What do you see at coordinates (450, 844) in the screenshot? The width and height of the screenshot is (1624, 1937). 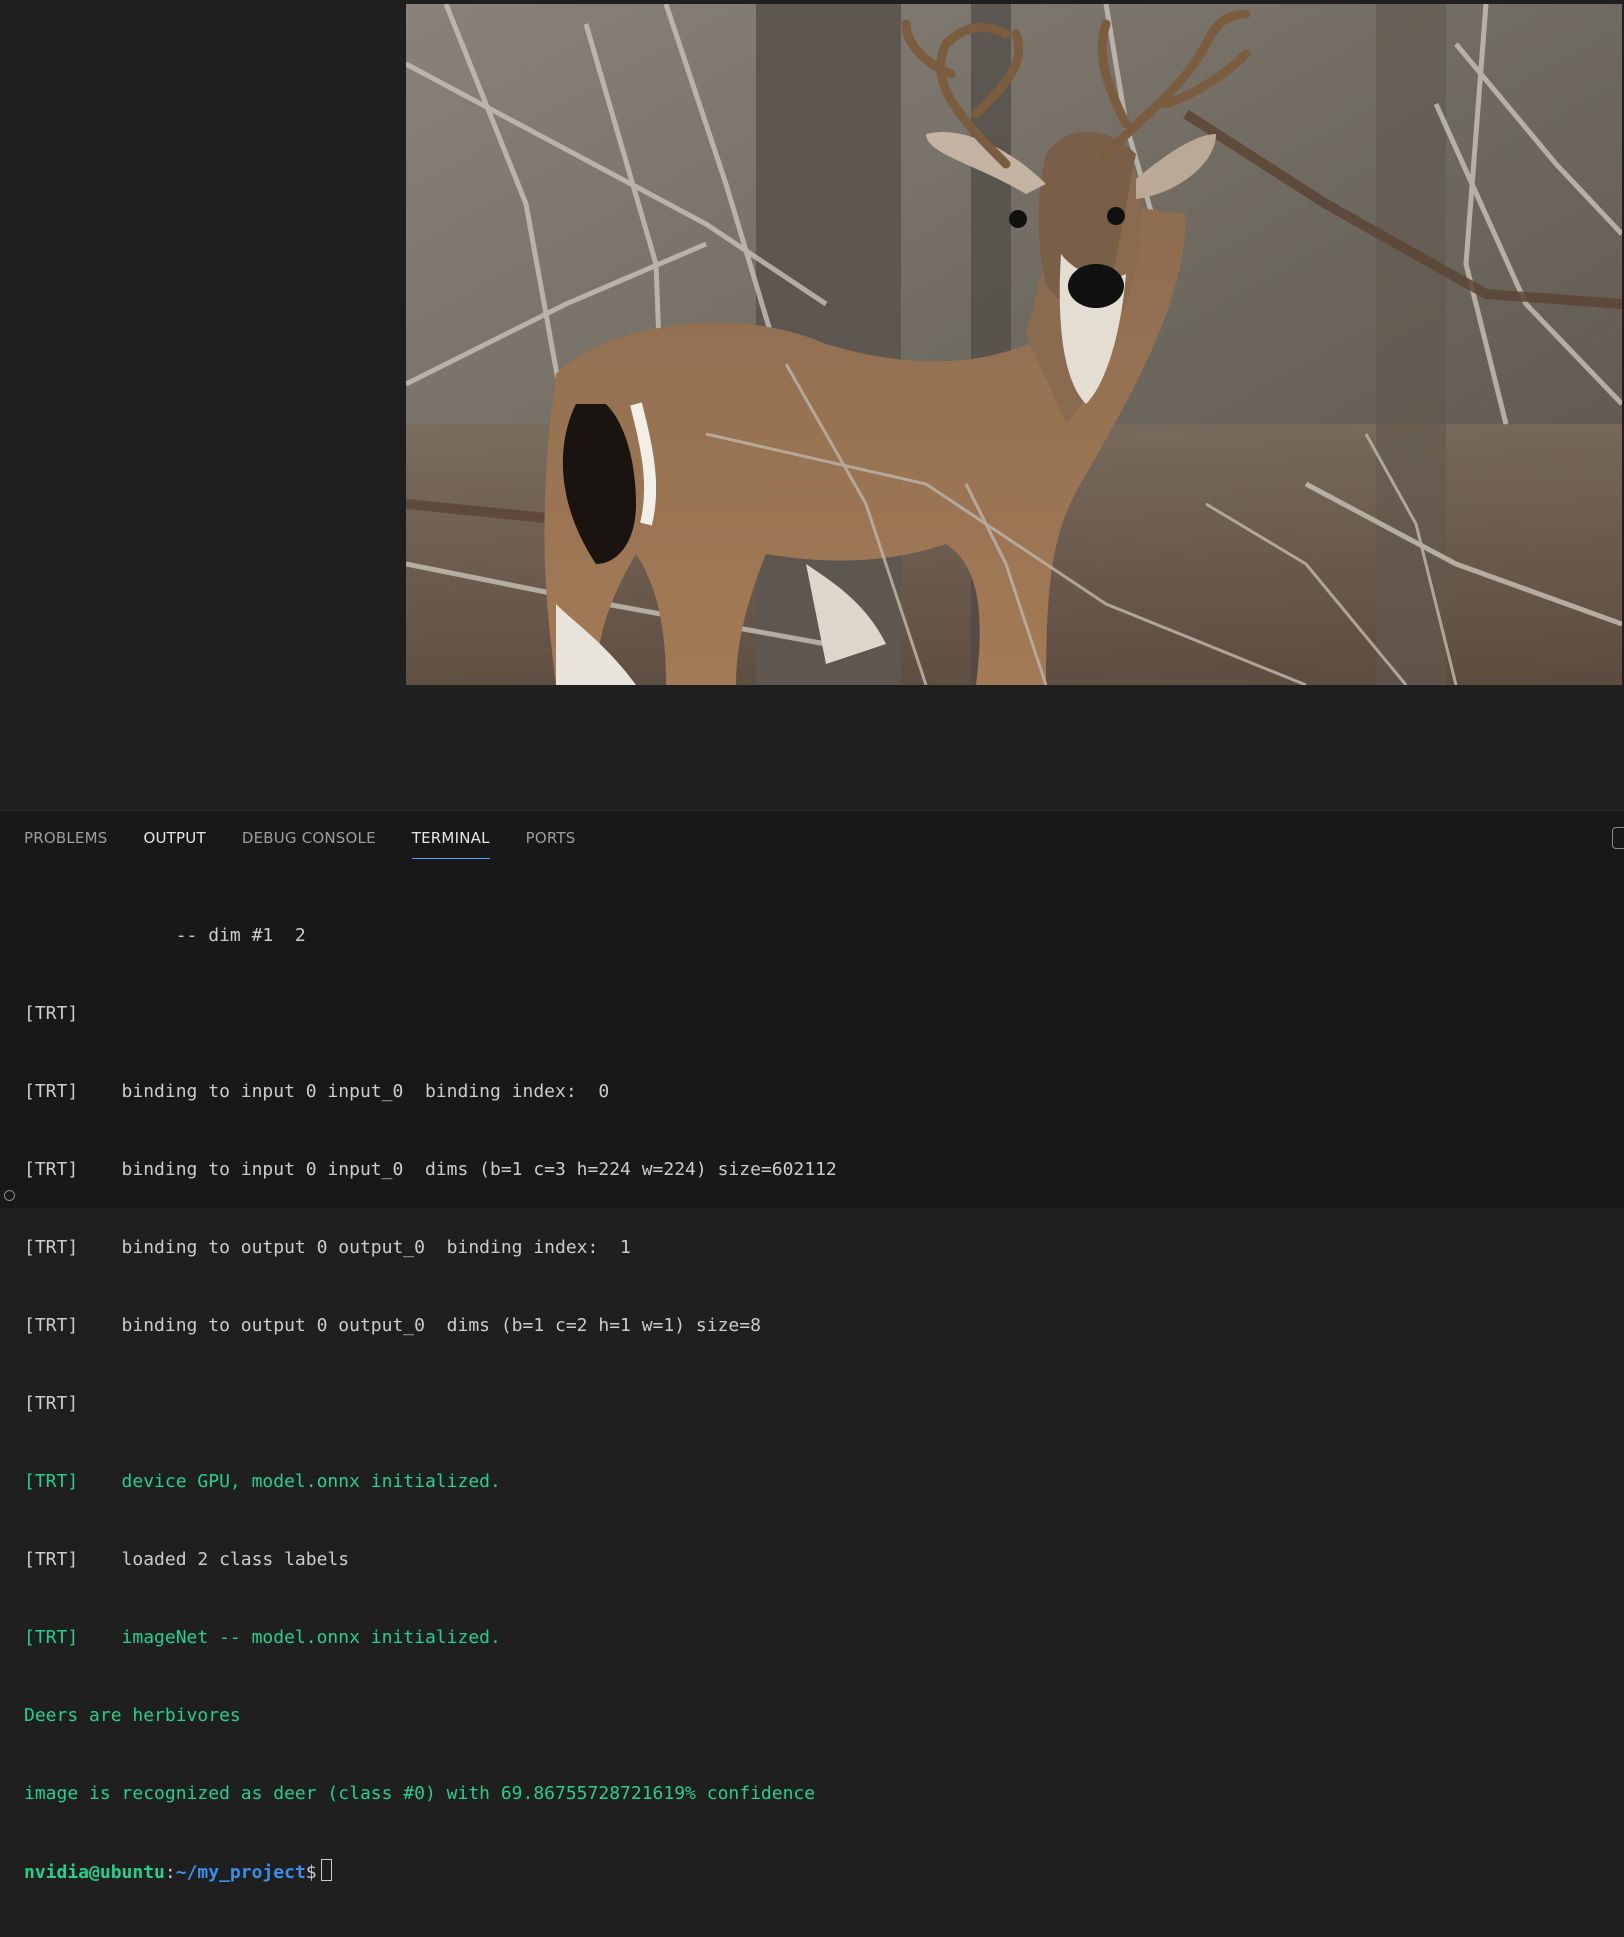 I see `tab-terminal: TERMINAL` at bounding box center [450, 844].